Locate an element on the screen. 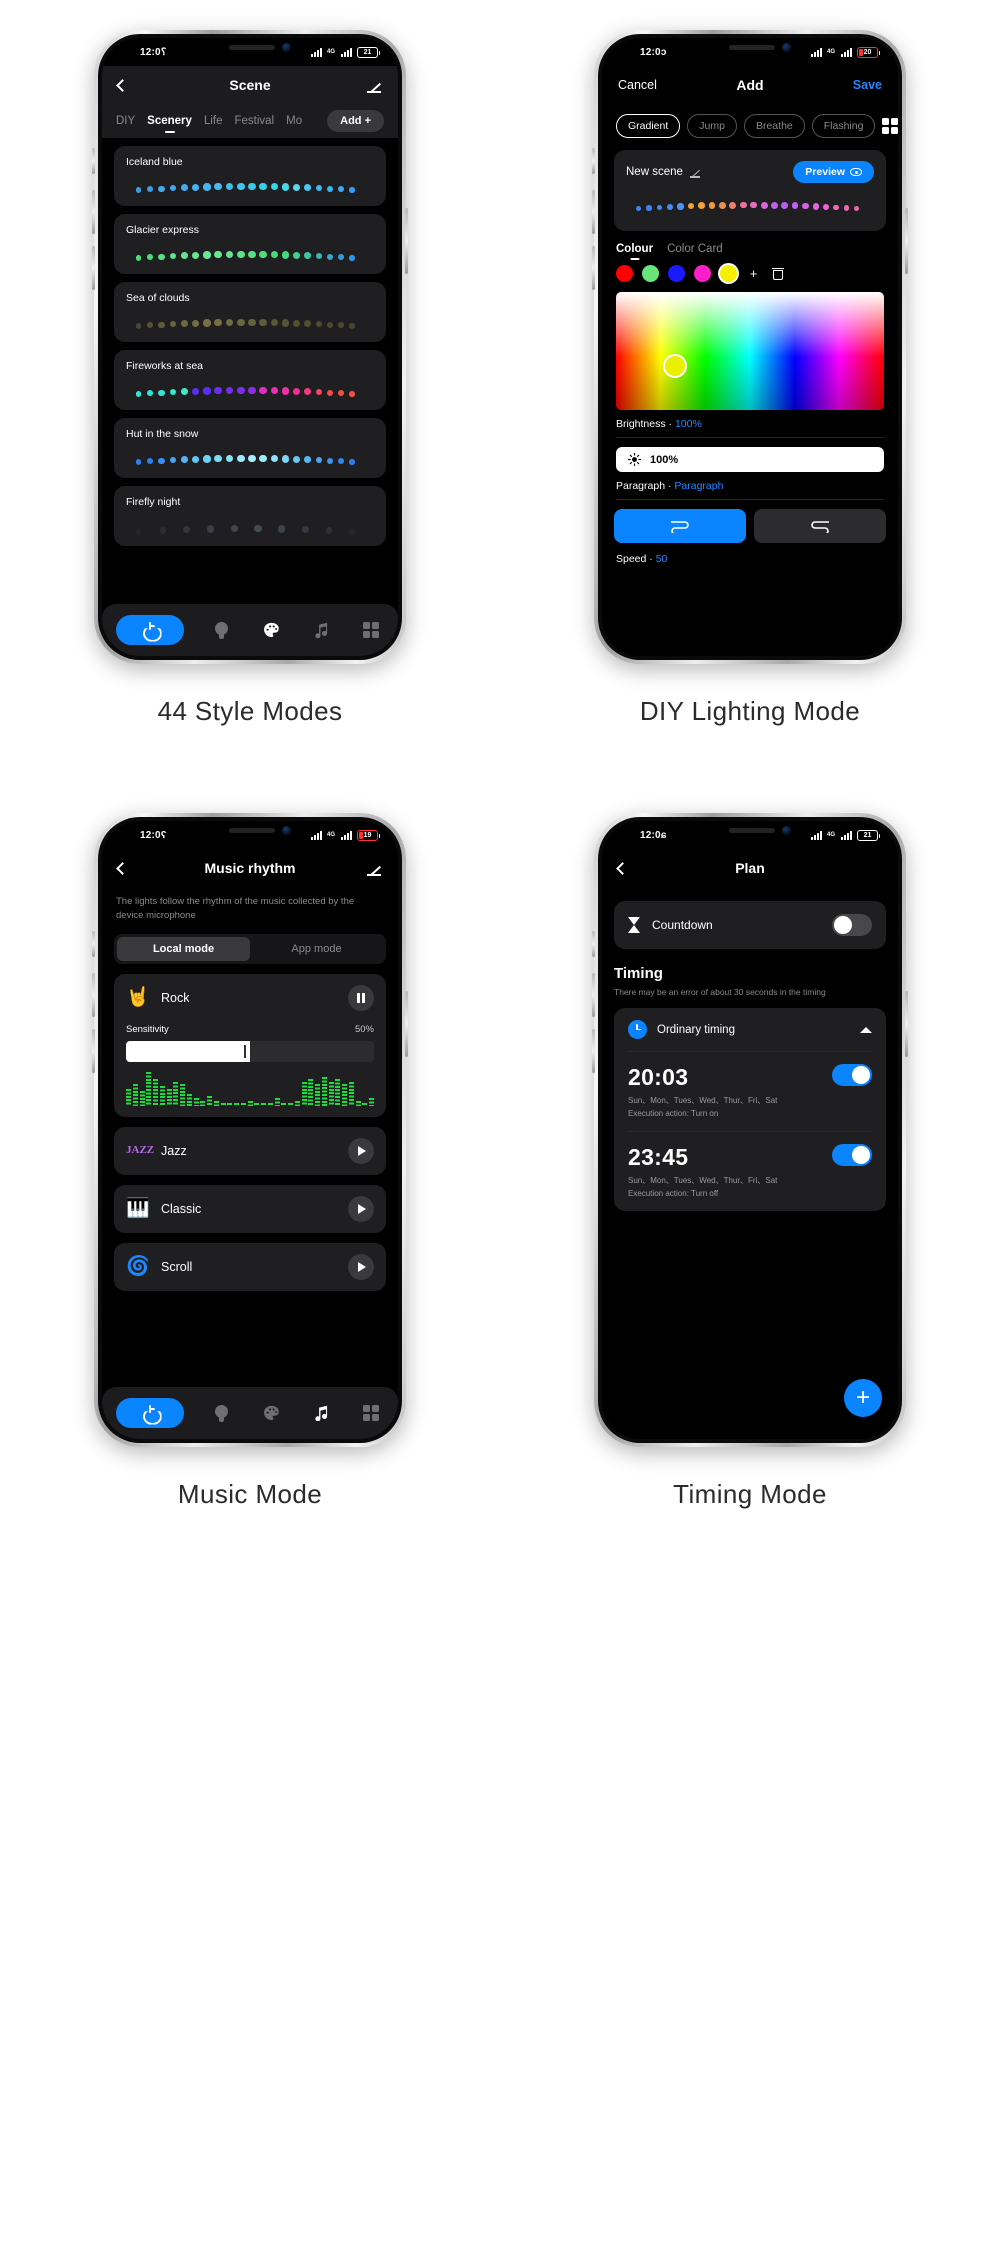 This screenshot has height=2263, width=1000. scene-card: Iceland blue is located at coordinates (250, 176).